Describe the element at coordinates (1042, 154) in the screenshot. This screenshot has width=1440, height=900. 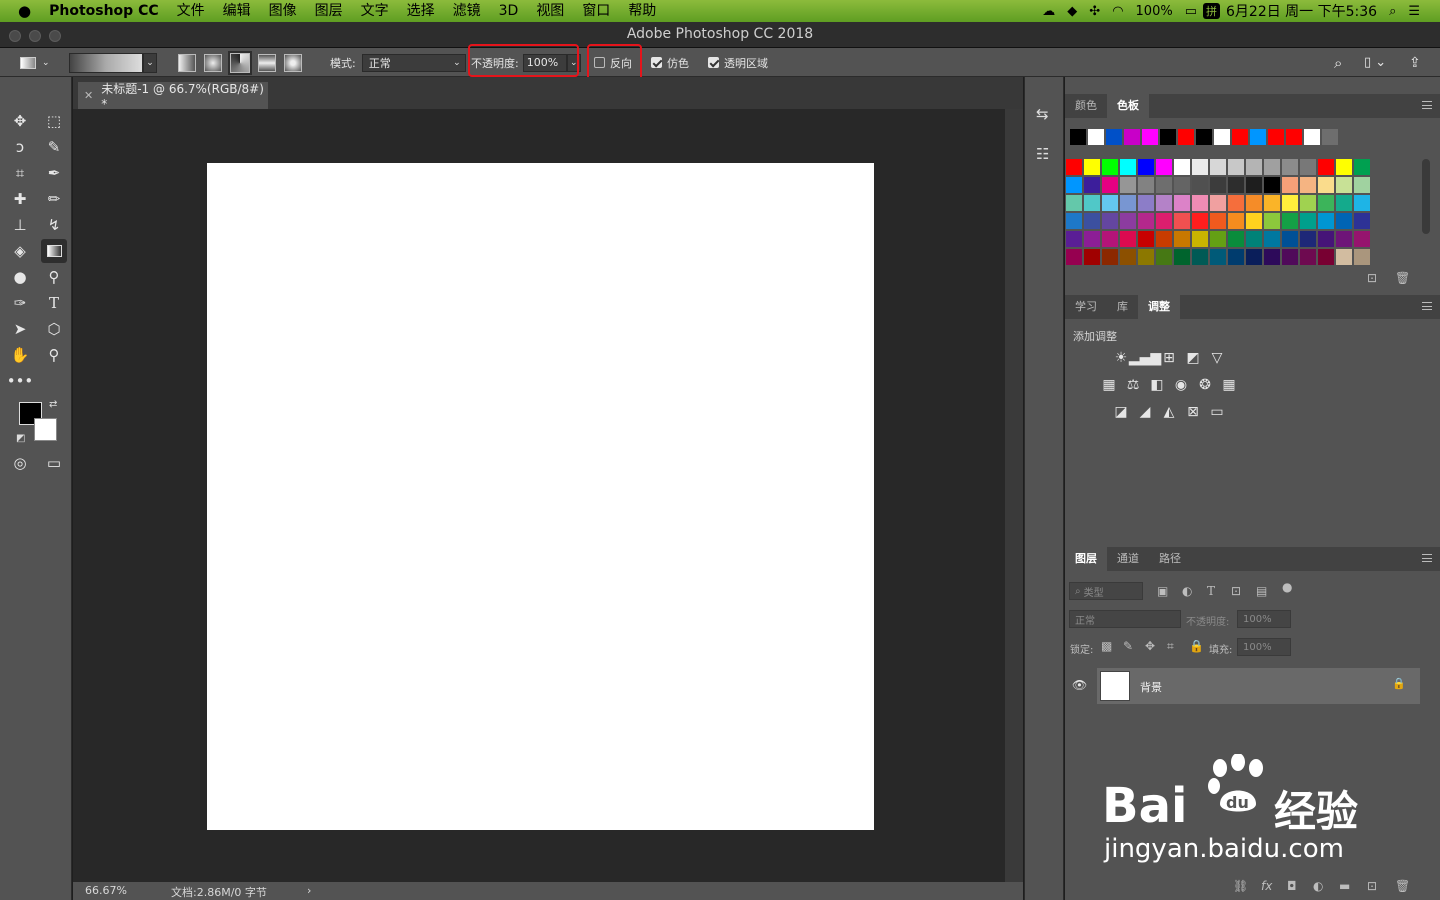
I see `properties-panel-icon: ☷` at that location.